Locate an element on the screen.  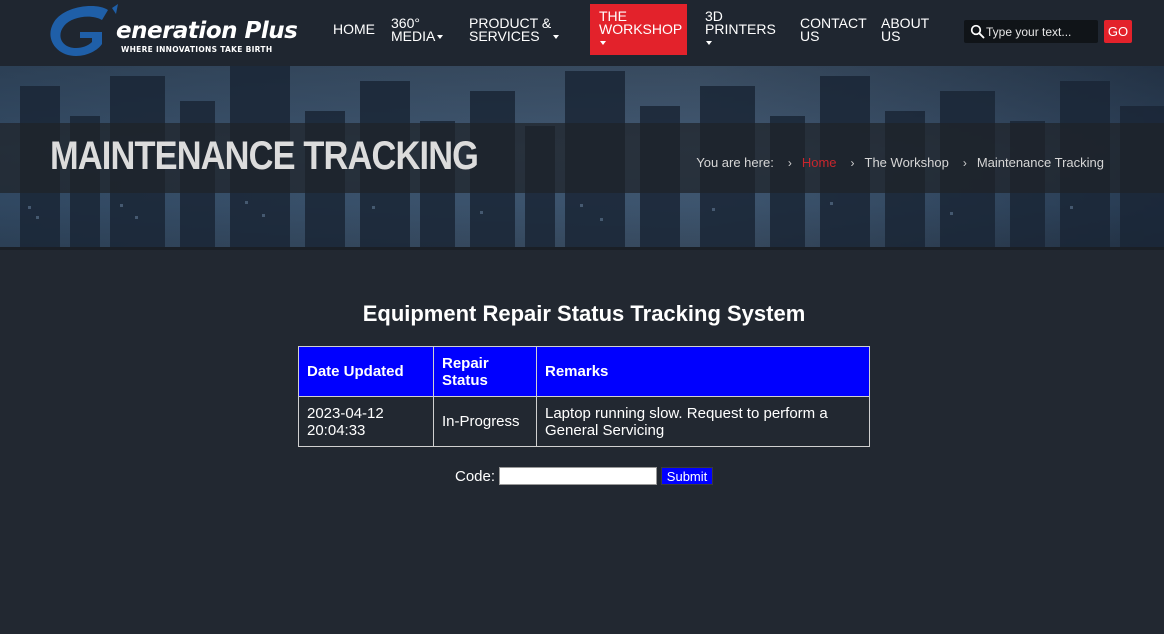
column-header-date-updated: Date Updated is located at coordinates (366, 371).